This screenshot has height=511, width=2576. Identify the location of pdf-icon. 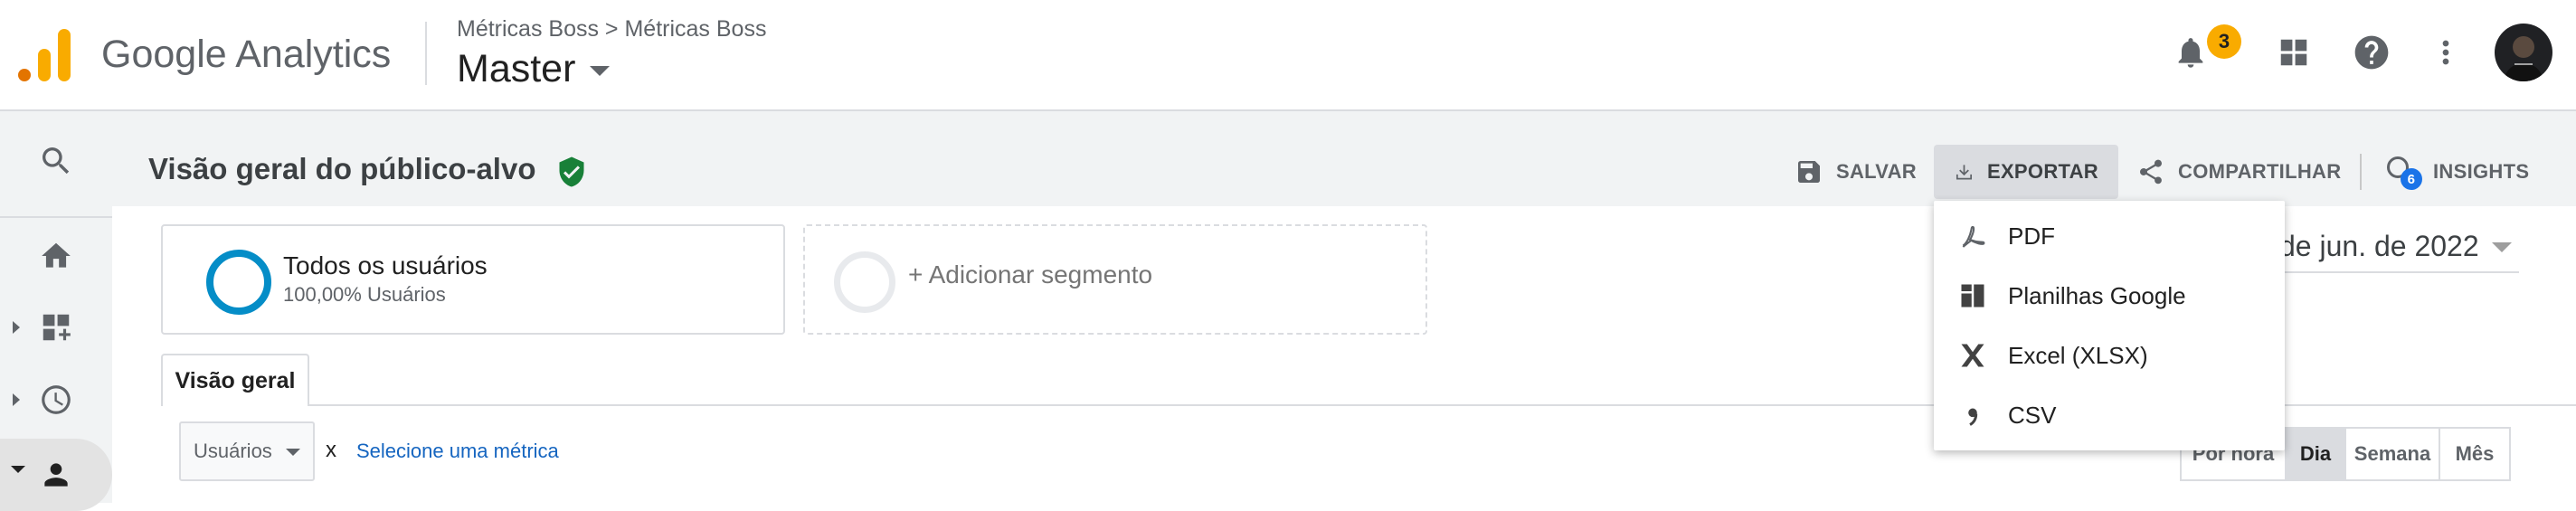
(1972, 236).